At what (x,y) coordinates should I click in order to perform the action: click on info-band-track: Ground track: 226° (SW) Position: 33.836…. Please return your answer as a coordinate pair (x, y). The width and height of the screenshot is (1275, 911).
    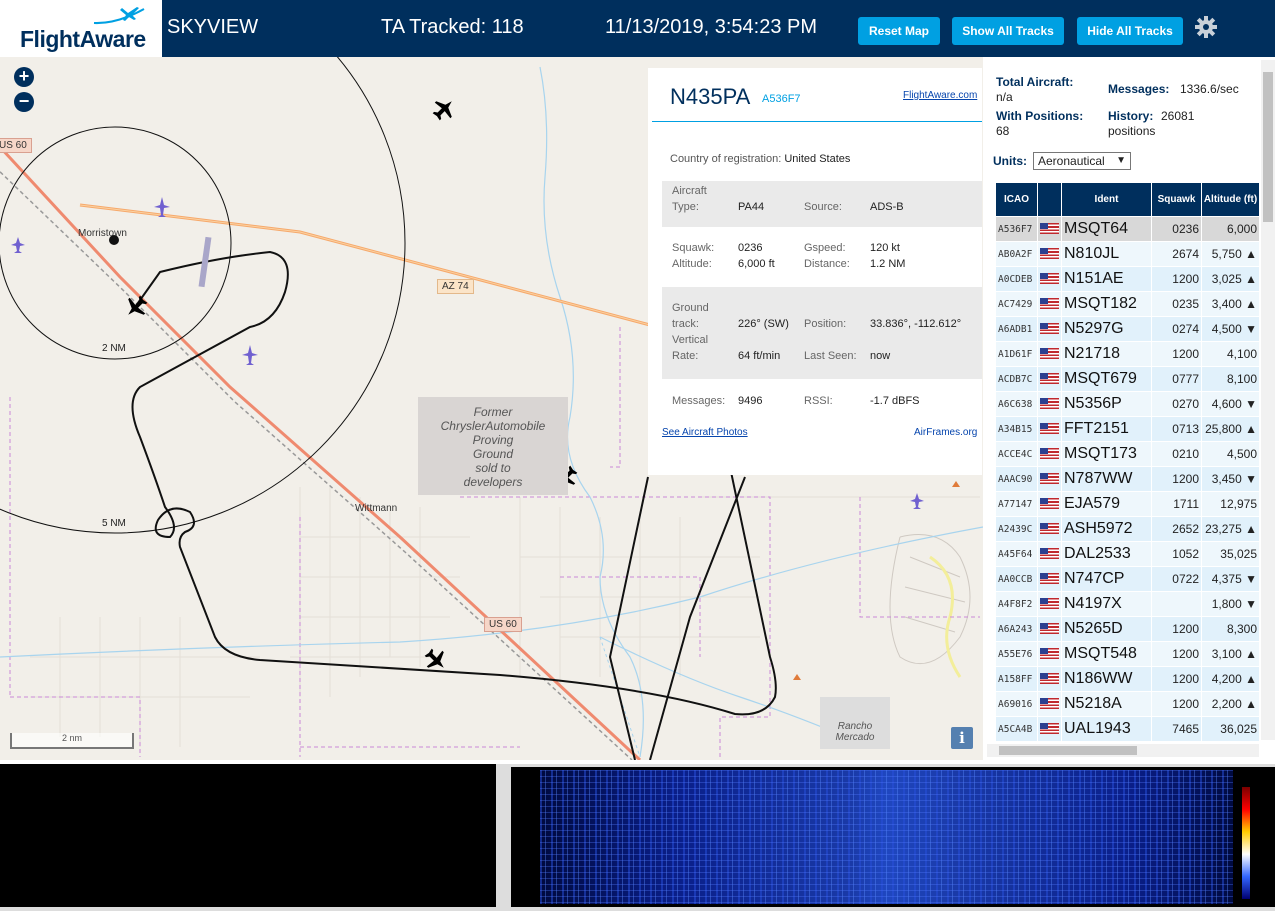
    Looking at the image, I should click on (822, 333).